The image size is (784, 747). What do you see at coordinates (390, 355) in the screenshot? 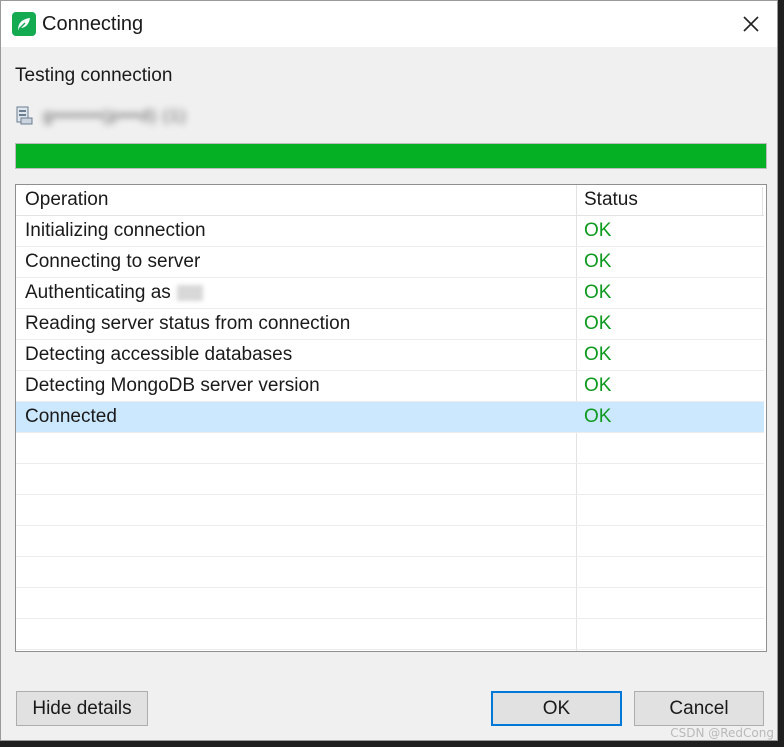
I see `table-row: Detecting accessible databases OK` at bounding box center [390, 355].